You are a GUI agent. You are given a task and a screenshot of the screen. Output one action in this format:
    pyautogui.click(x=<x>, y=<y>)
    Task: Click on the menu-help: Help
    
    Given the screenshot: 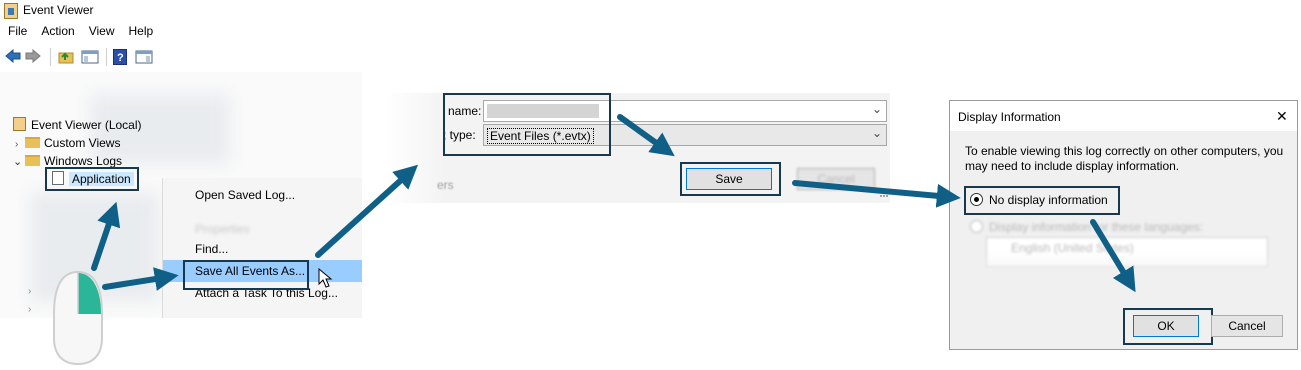 What is the action you would take?
    pyautogui.click(x=141, y=33)
    